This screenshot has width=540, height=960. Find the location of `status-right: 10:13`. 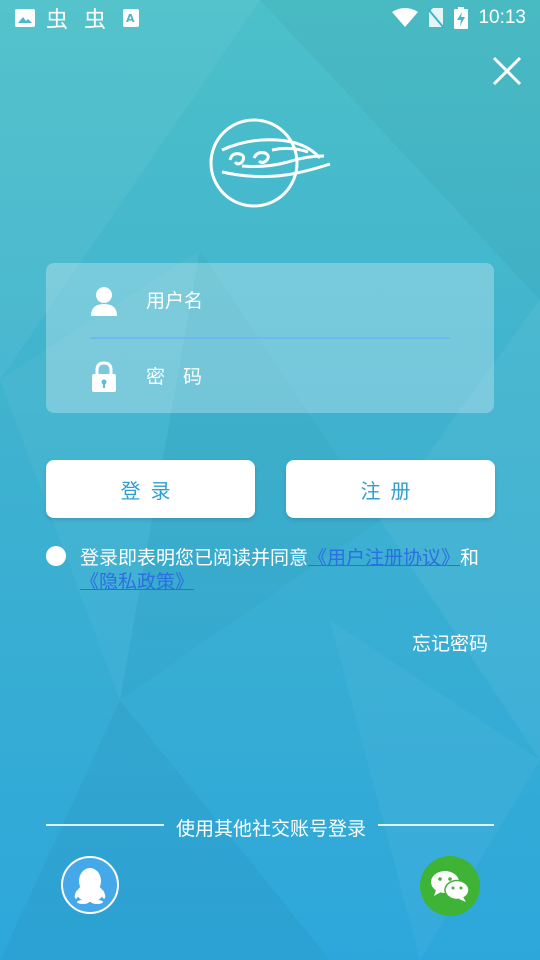

status-right: 10:13 is located at coordinates (459, 18).